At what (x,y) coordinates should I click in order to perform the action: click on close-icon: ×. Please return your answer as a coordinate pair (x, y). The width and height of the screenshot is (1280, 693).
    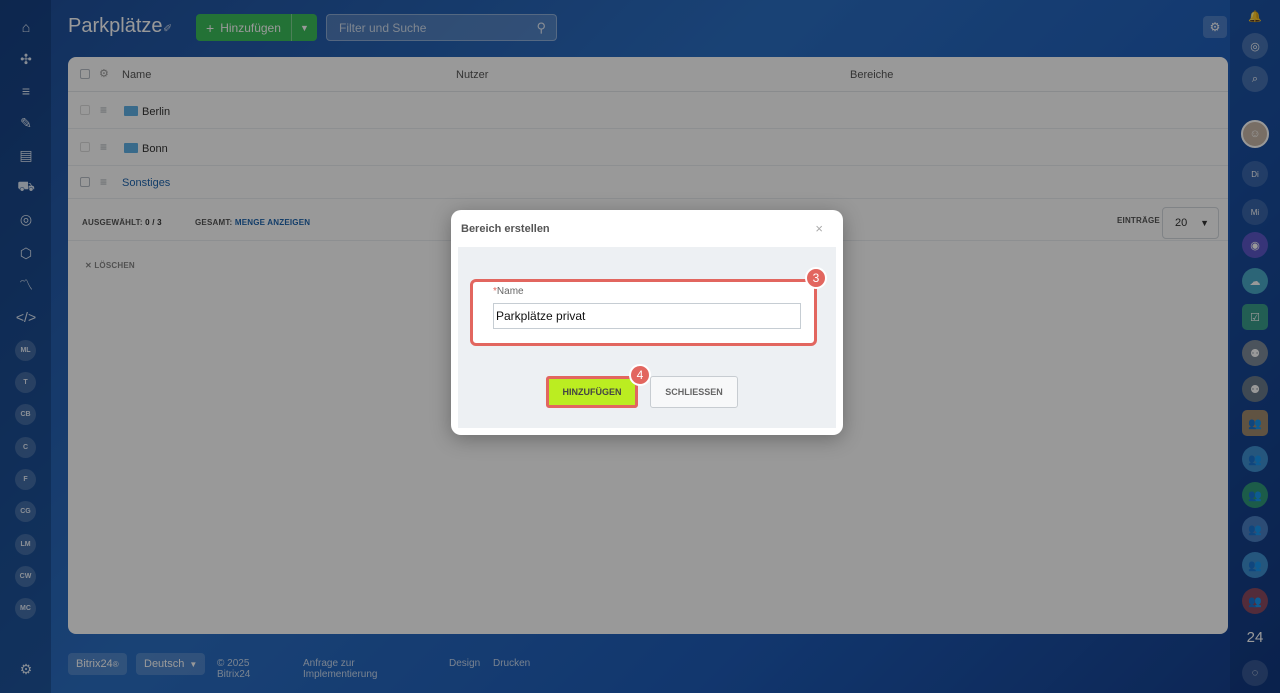
    Looking at the image, I should click on (819, 228).